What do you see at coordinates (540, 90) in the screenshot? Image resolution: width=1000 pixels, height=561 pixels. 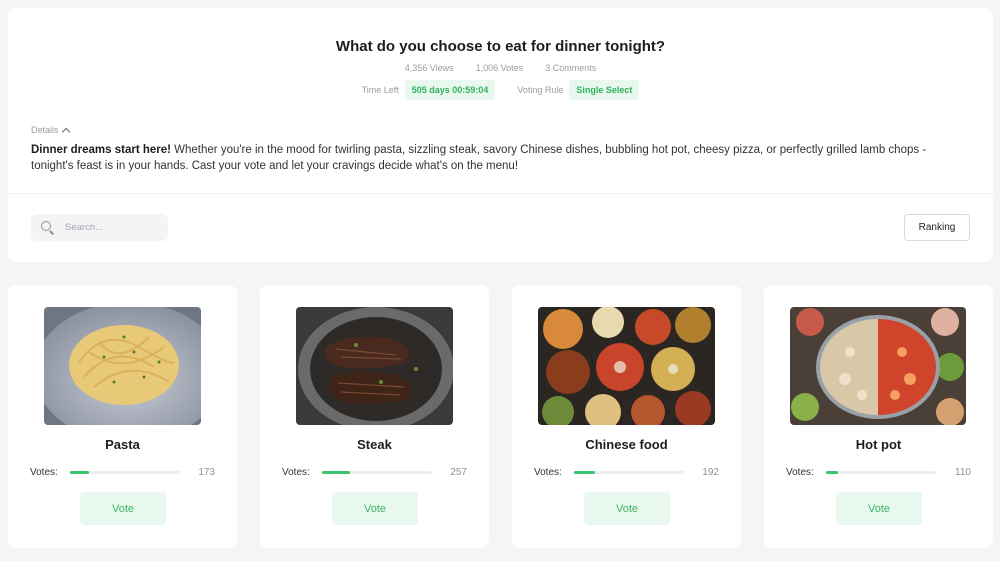 I see `voting-rule-label: Voting Rule` at bounding box center [540, 90].